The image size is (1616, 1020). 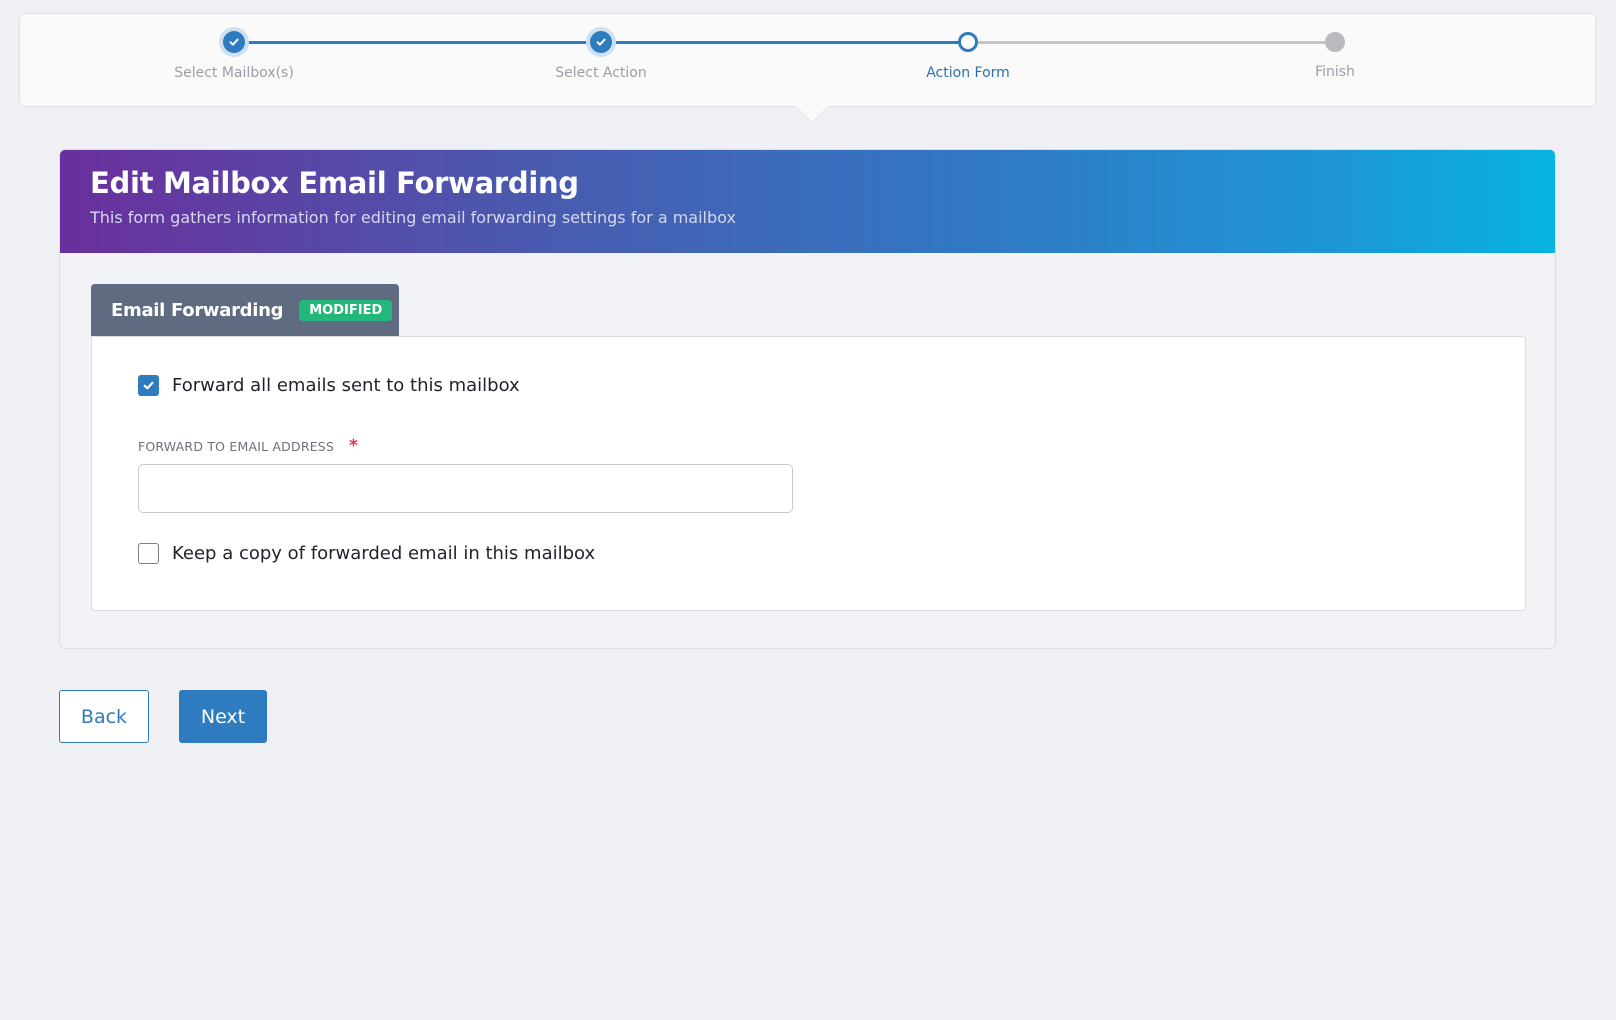 What do you see at coordinates (968, 42) in the screenshot?
I see `step-current-circle-icon` at bounding box center [968, 42].